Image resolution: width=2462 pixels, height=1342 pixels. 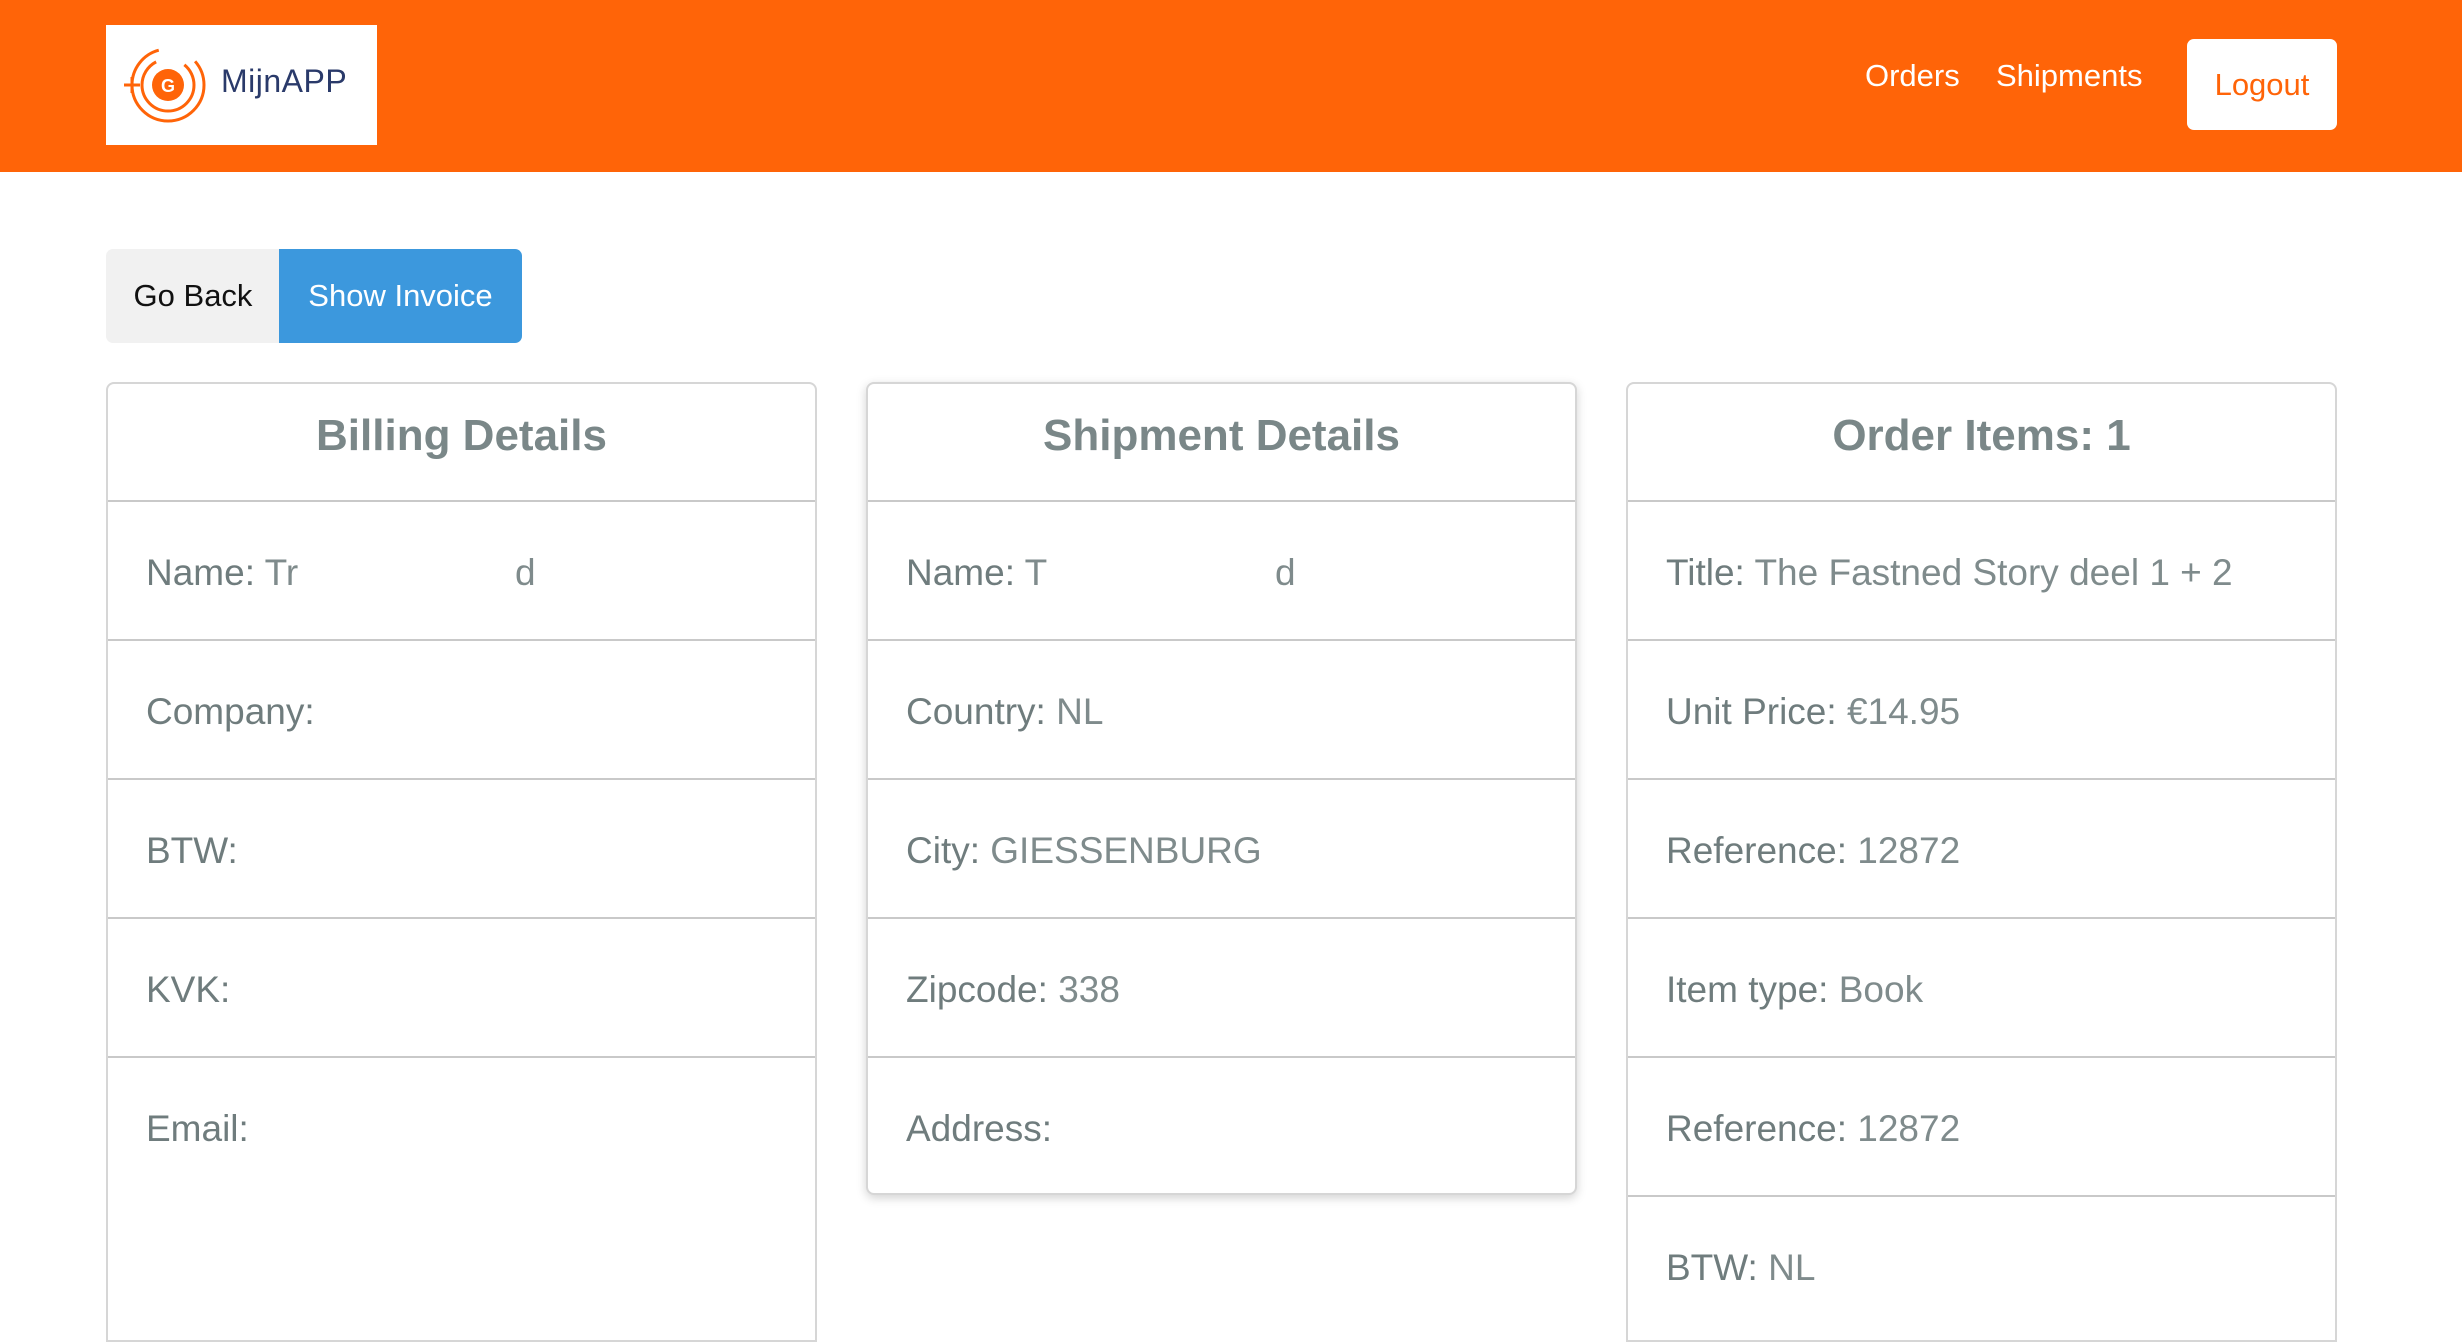 What do you see at coordinates (525, 572) in the screenshot?
I see `billing-name-tail: d` at bounding box center [525, 572].